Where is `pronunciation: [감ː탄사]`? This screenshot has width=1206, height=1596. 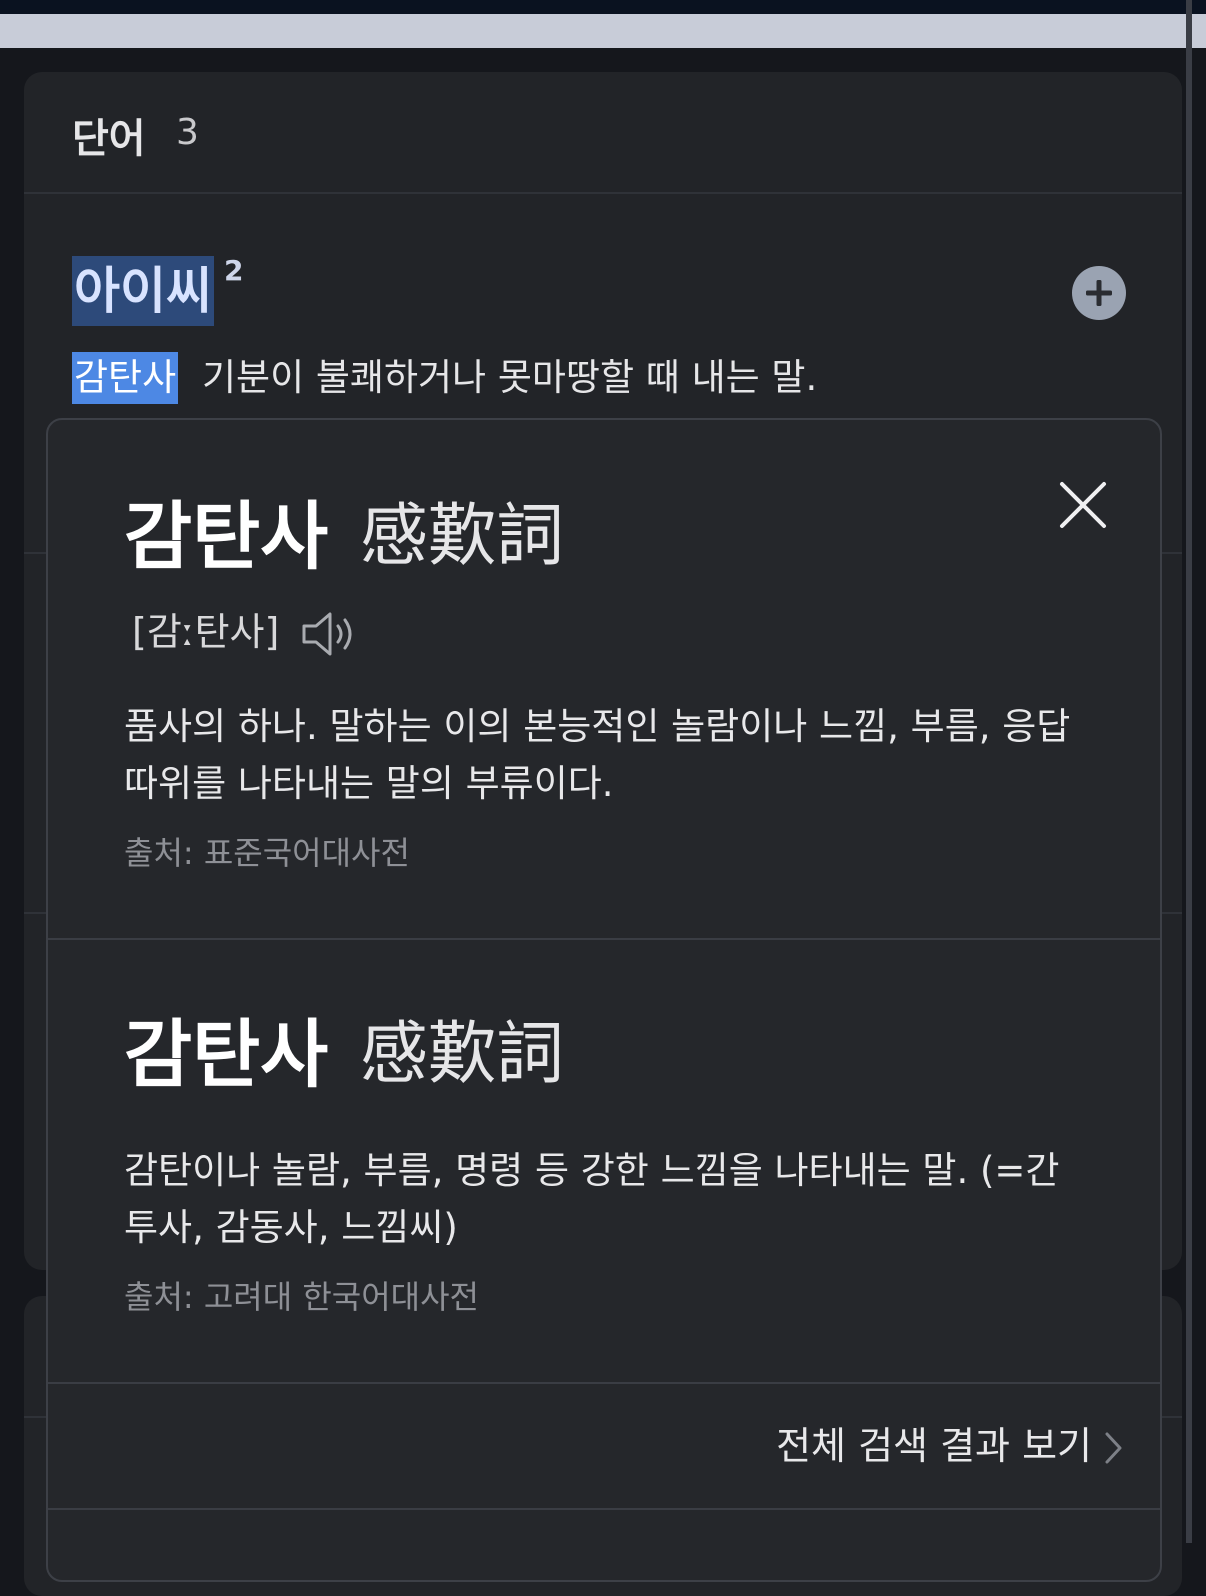 pronunciation: [감ː탄사] is located at coordinates (206, 632).